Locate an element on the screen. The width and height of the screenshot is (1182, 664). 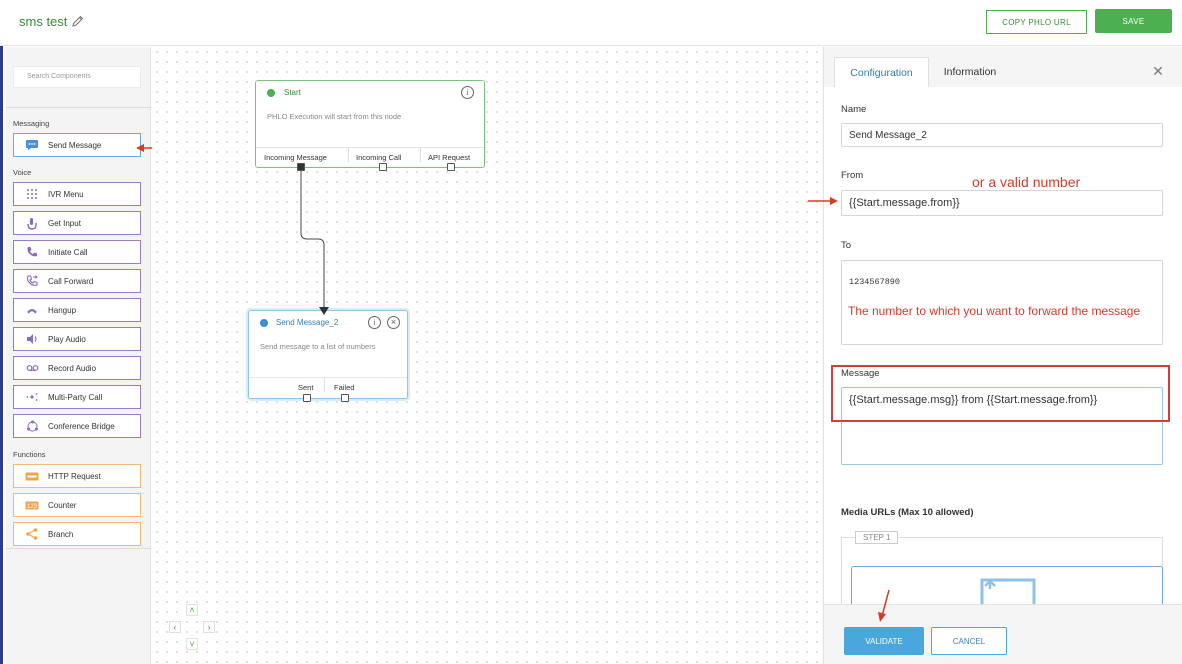
component-label: Counter is located at coordinates (62, 505).